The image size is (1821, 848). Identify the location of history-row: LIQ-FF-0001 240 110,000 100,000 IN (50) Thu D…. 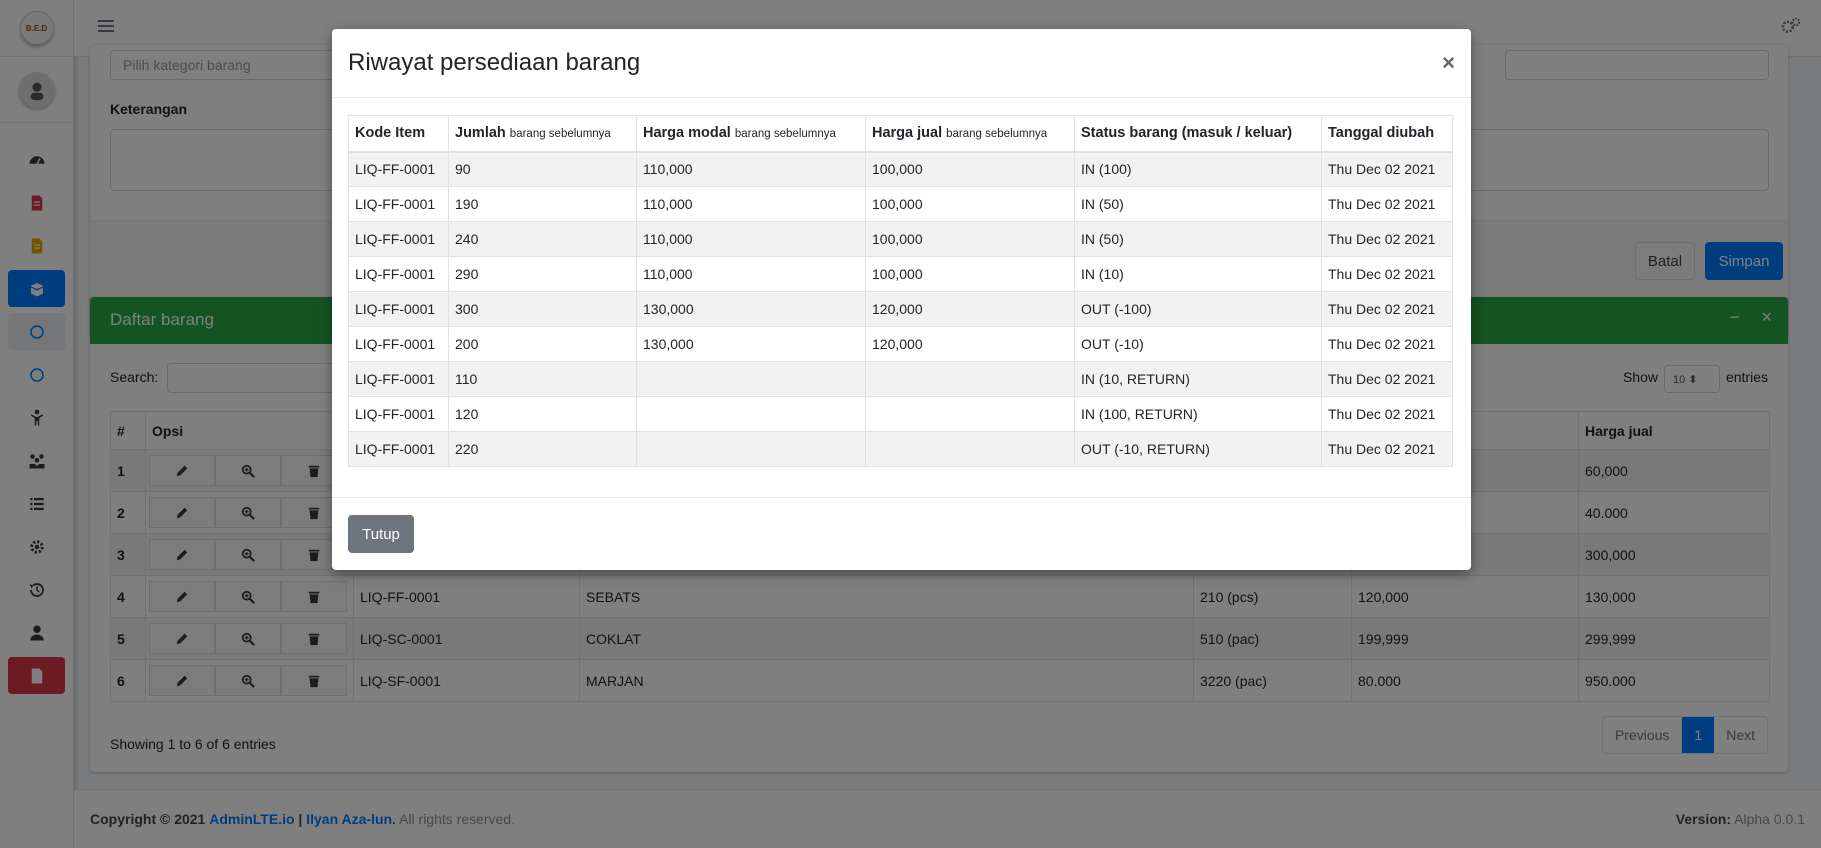
(900, 239).